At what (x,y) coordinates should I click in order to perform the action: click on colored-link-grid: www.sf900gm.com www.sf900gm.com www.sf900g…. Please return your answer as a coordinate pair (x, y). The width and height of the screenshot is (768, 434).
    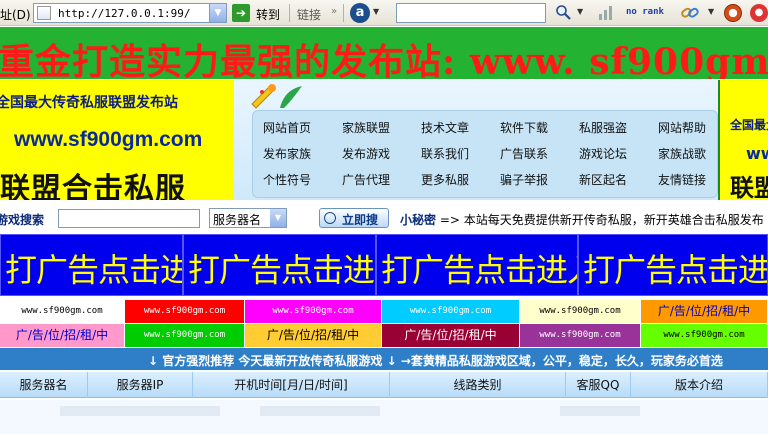
    Looking at the image, I should click on (384, 324).